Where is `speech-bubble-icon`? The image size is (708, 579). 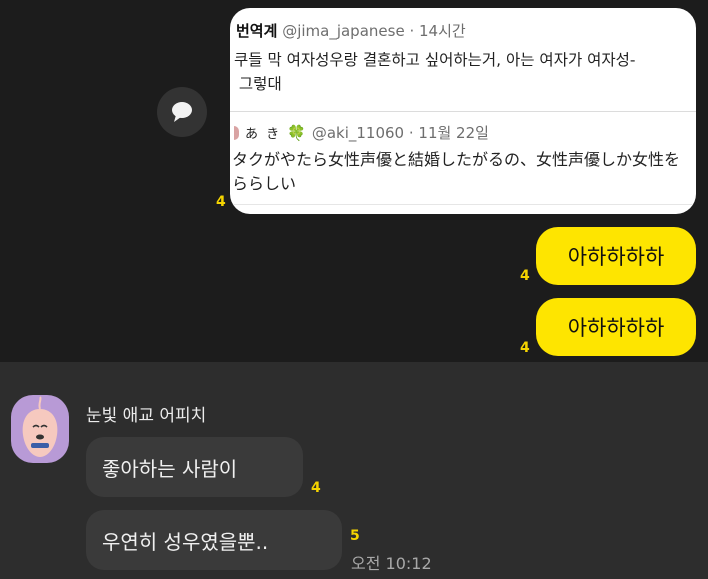 speech-bubble-icon is located at coordinates (182, 112).